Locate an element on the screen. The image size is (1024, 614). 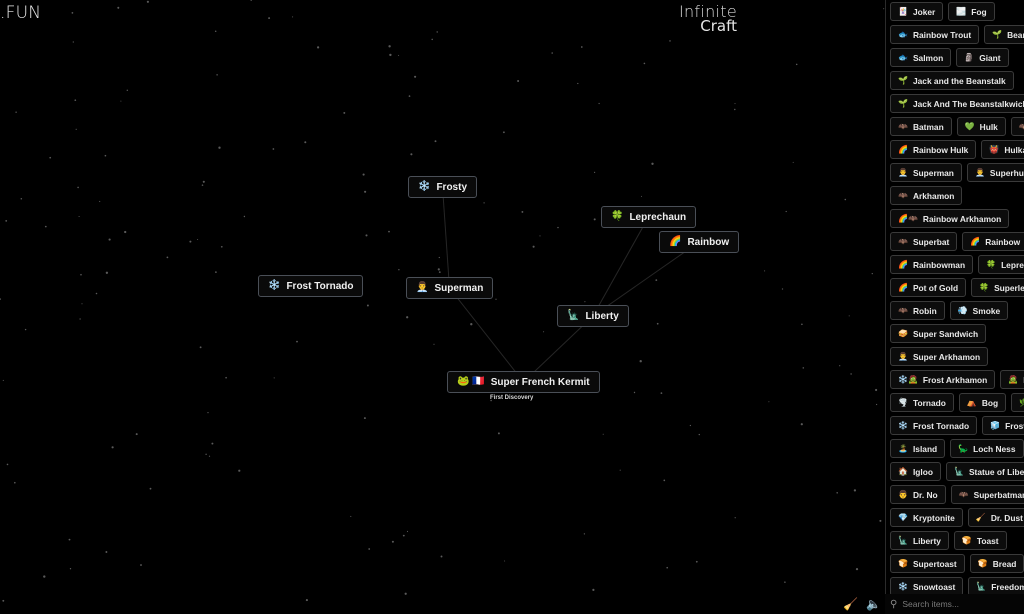
sidebar-item-dr-no: 👨 Dr. No is located at coordinates (918, 494).